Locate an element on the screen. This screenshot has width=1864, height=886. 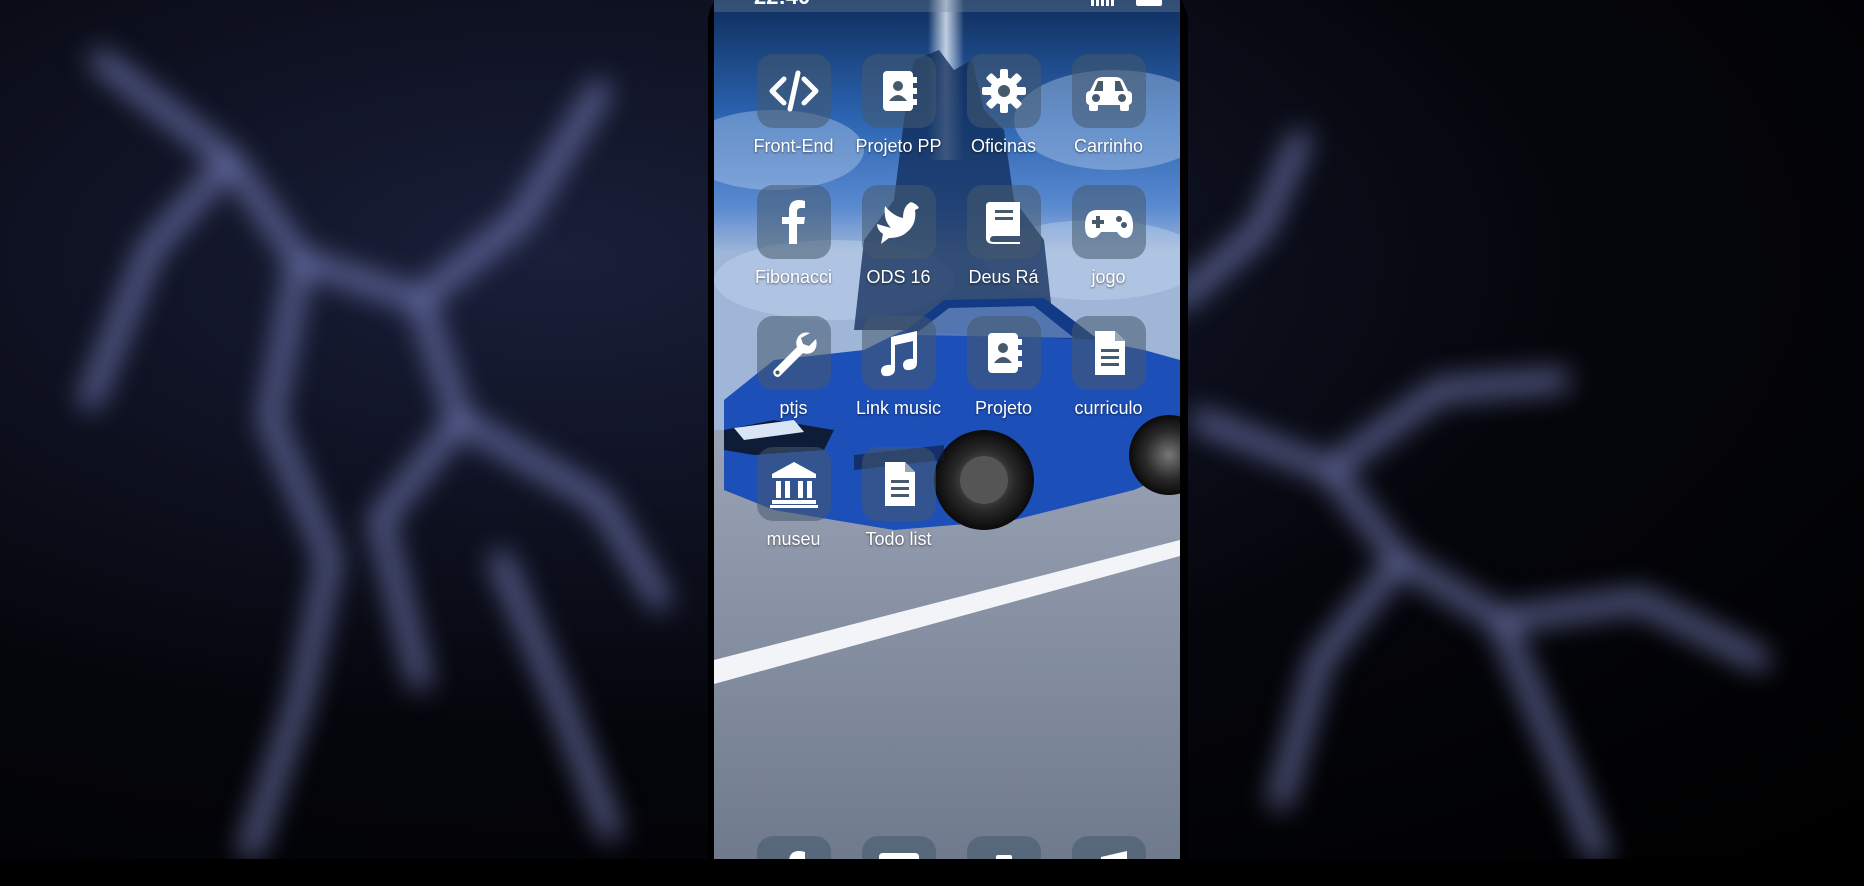
app-curriculo: curriculo is located at coordinates (1108, 381).